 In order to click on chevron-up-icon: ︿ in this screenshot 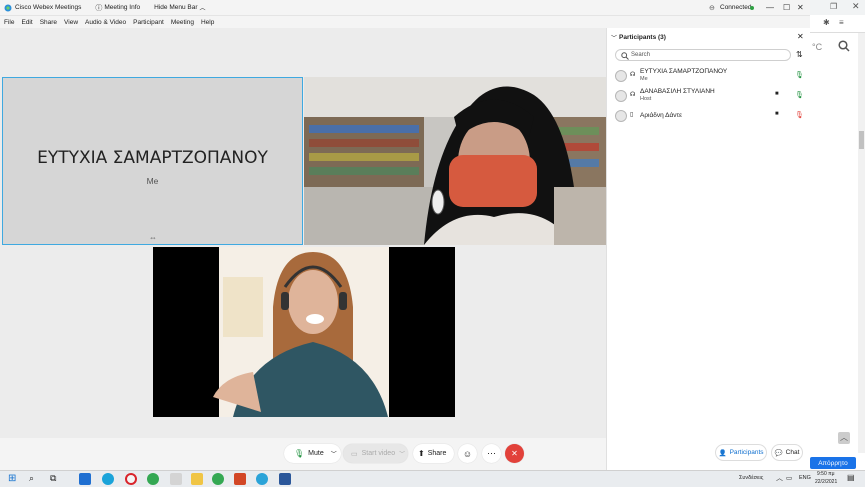, I will do `click(202, 9)`.